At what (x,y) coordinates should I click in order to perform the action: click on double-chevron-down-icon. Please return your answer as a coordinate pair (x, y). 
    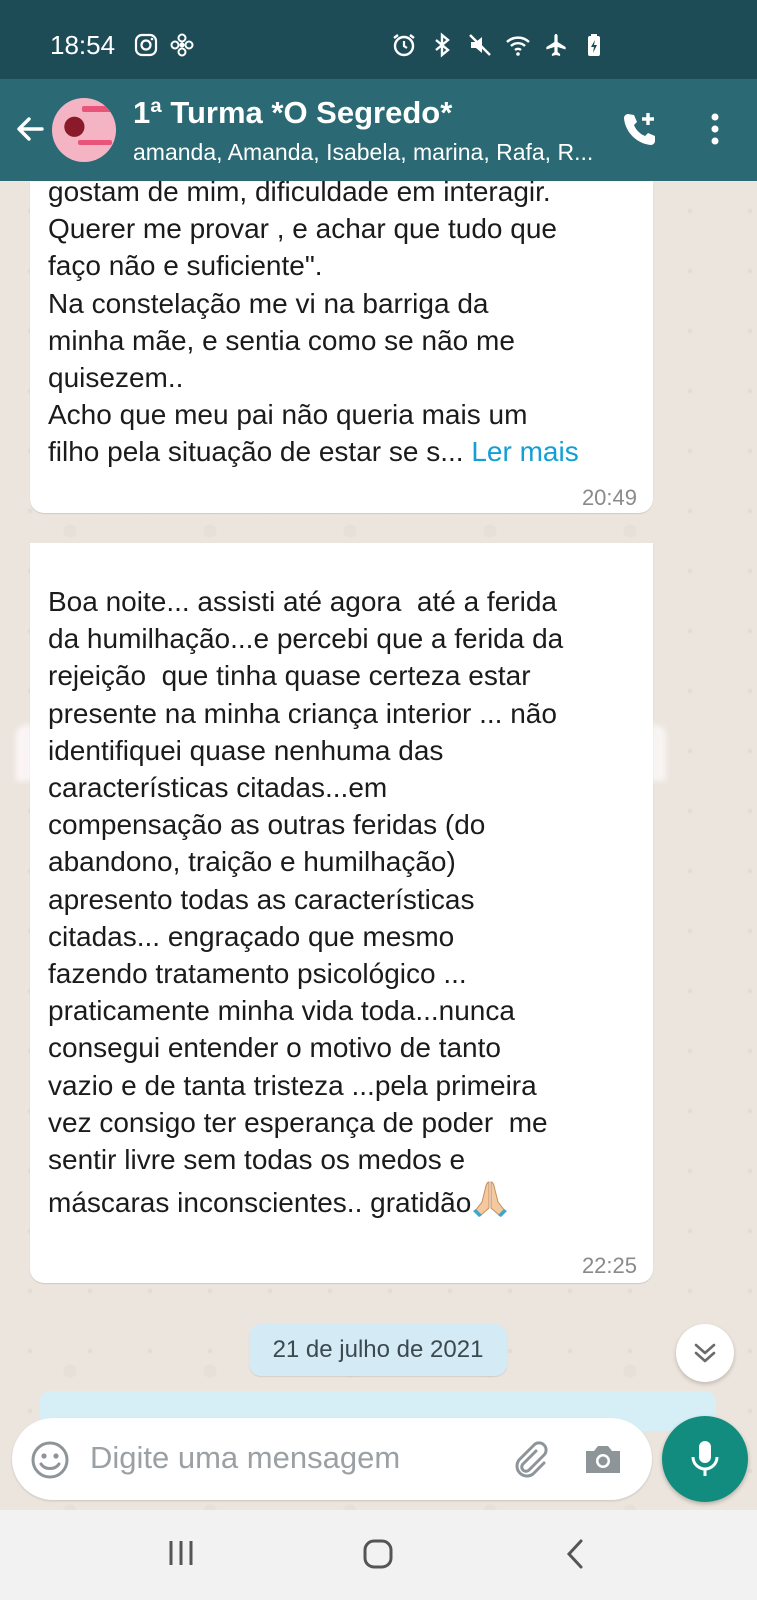
    Looking at the image, I should click on (705, 1353).